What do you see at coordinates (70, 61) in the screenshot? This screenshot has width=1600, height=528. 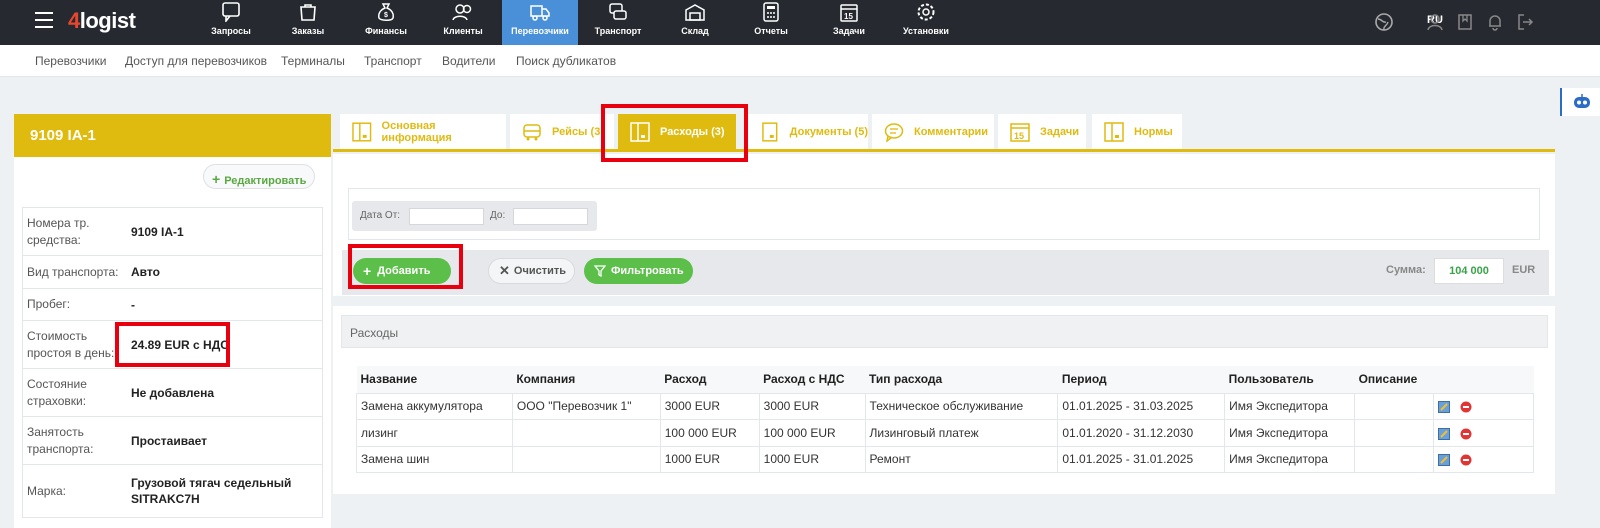 I see `subnav-carriers: Перевозчики` at bounding box center [70, 61].